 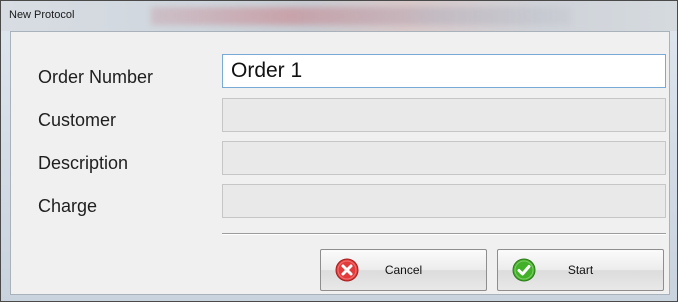 I want to click on description-label: Description, so click(x=83, y=163).